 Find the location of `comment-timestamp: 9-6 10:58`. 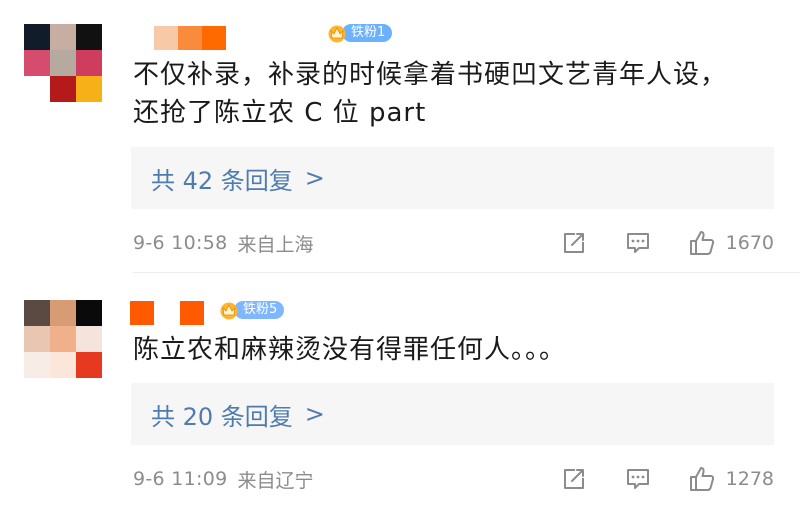

comment-timestamp: 9-6 10:58 is located at coordinates (180, 243).